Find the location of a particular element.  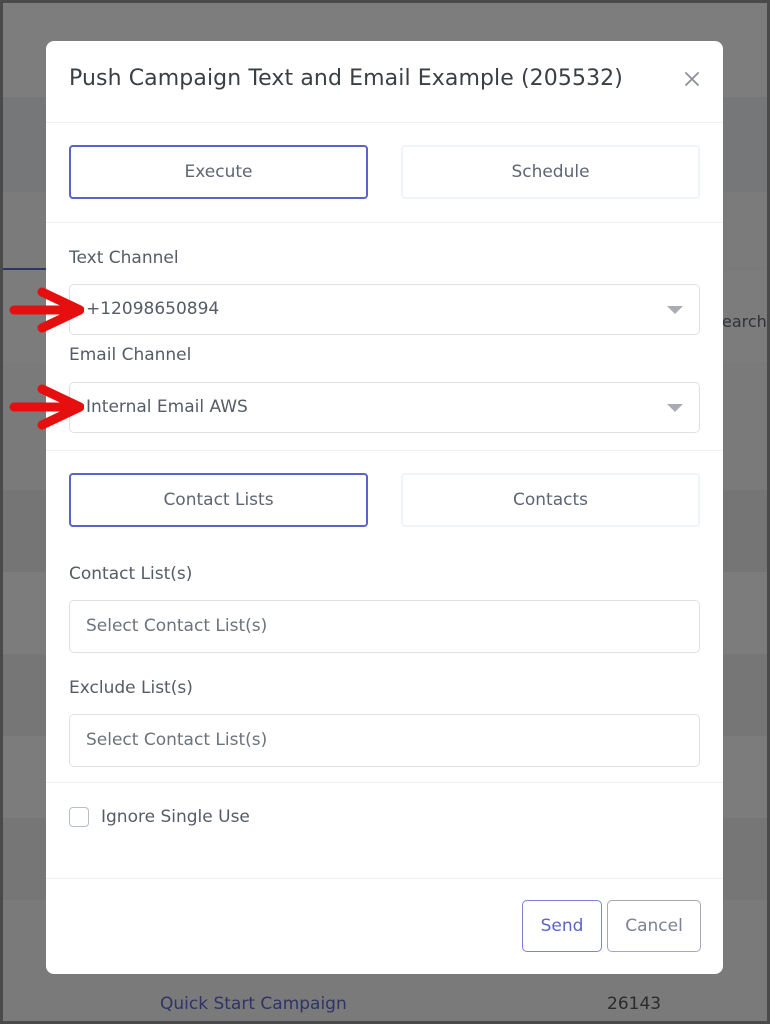

email-channel-value: Internal Email AWS is located at coordinates (167, 407).